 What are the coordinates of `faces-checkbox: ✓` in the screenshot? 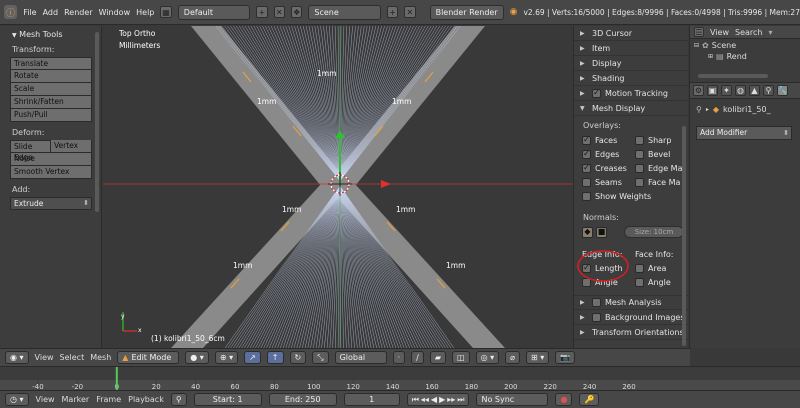 It's located at (586, 140).